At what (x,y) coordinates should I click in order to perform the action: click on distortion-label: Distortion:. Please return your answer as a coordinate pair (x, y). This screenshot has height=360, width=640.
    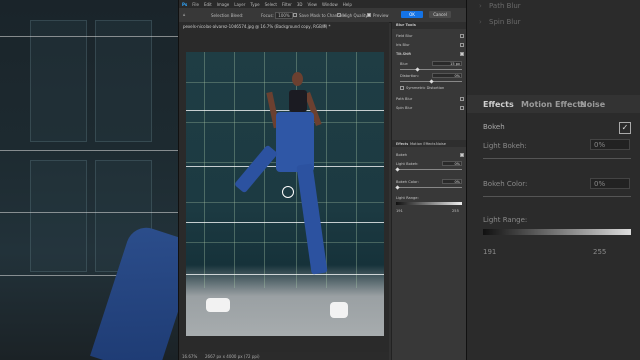
    Looking at the image, I should click on (409, 76).